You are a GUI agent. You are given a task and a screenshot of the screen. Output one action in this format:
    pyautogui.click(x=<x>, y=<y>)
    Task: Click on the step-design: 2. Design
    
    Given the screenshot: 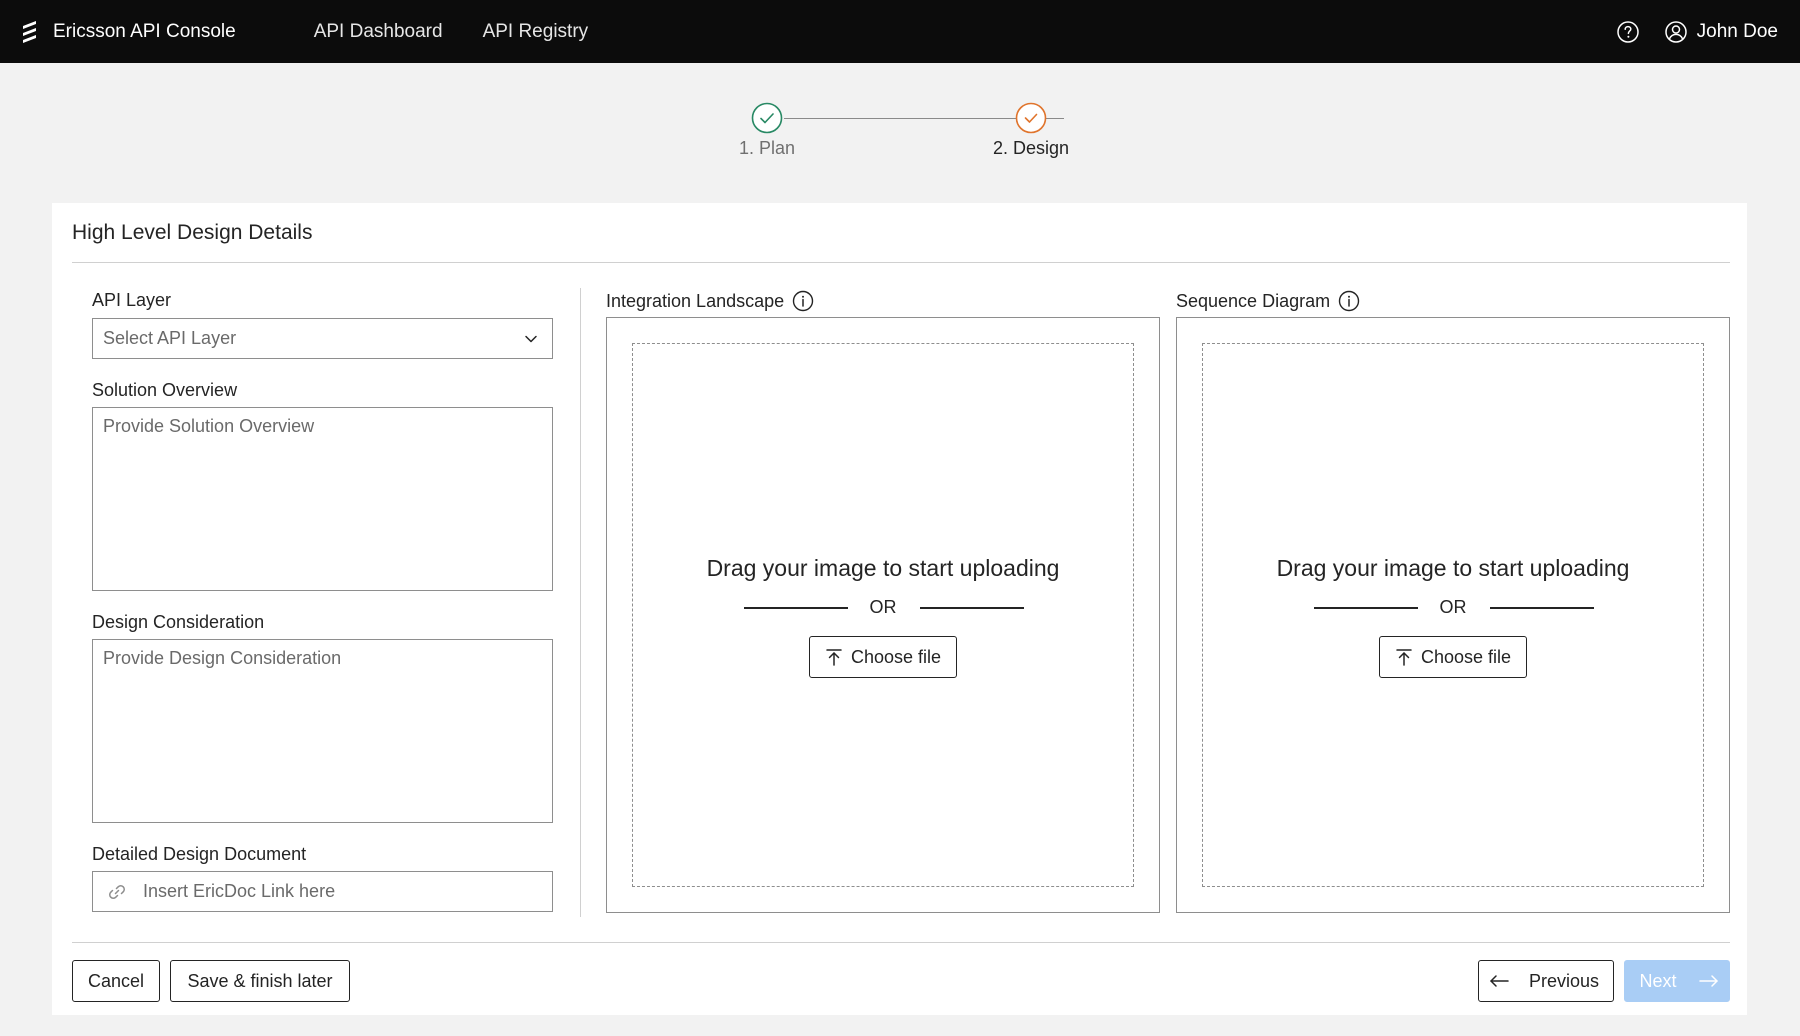 What is the action you would take?
    pyautogui.click(x=1031, y=130)
    